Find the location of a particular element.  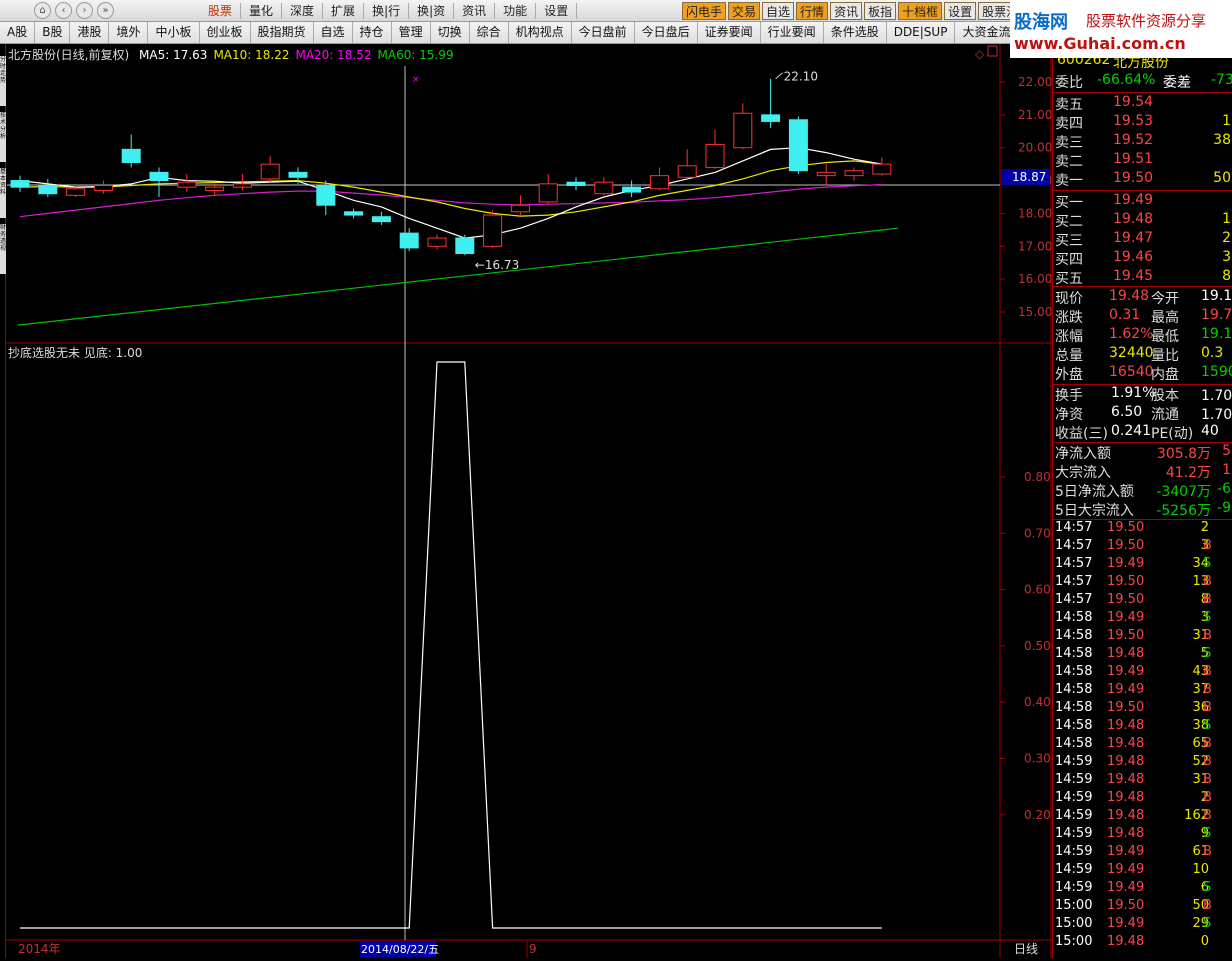

home-icon: ⌂ is located at coordinates (42, 10).